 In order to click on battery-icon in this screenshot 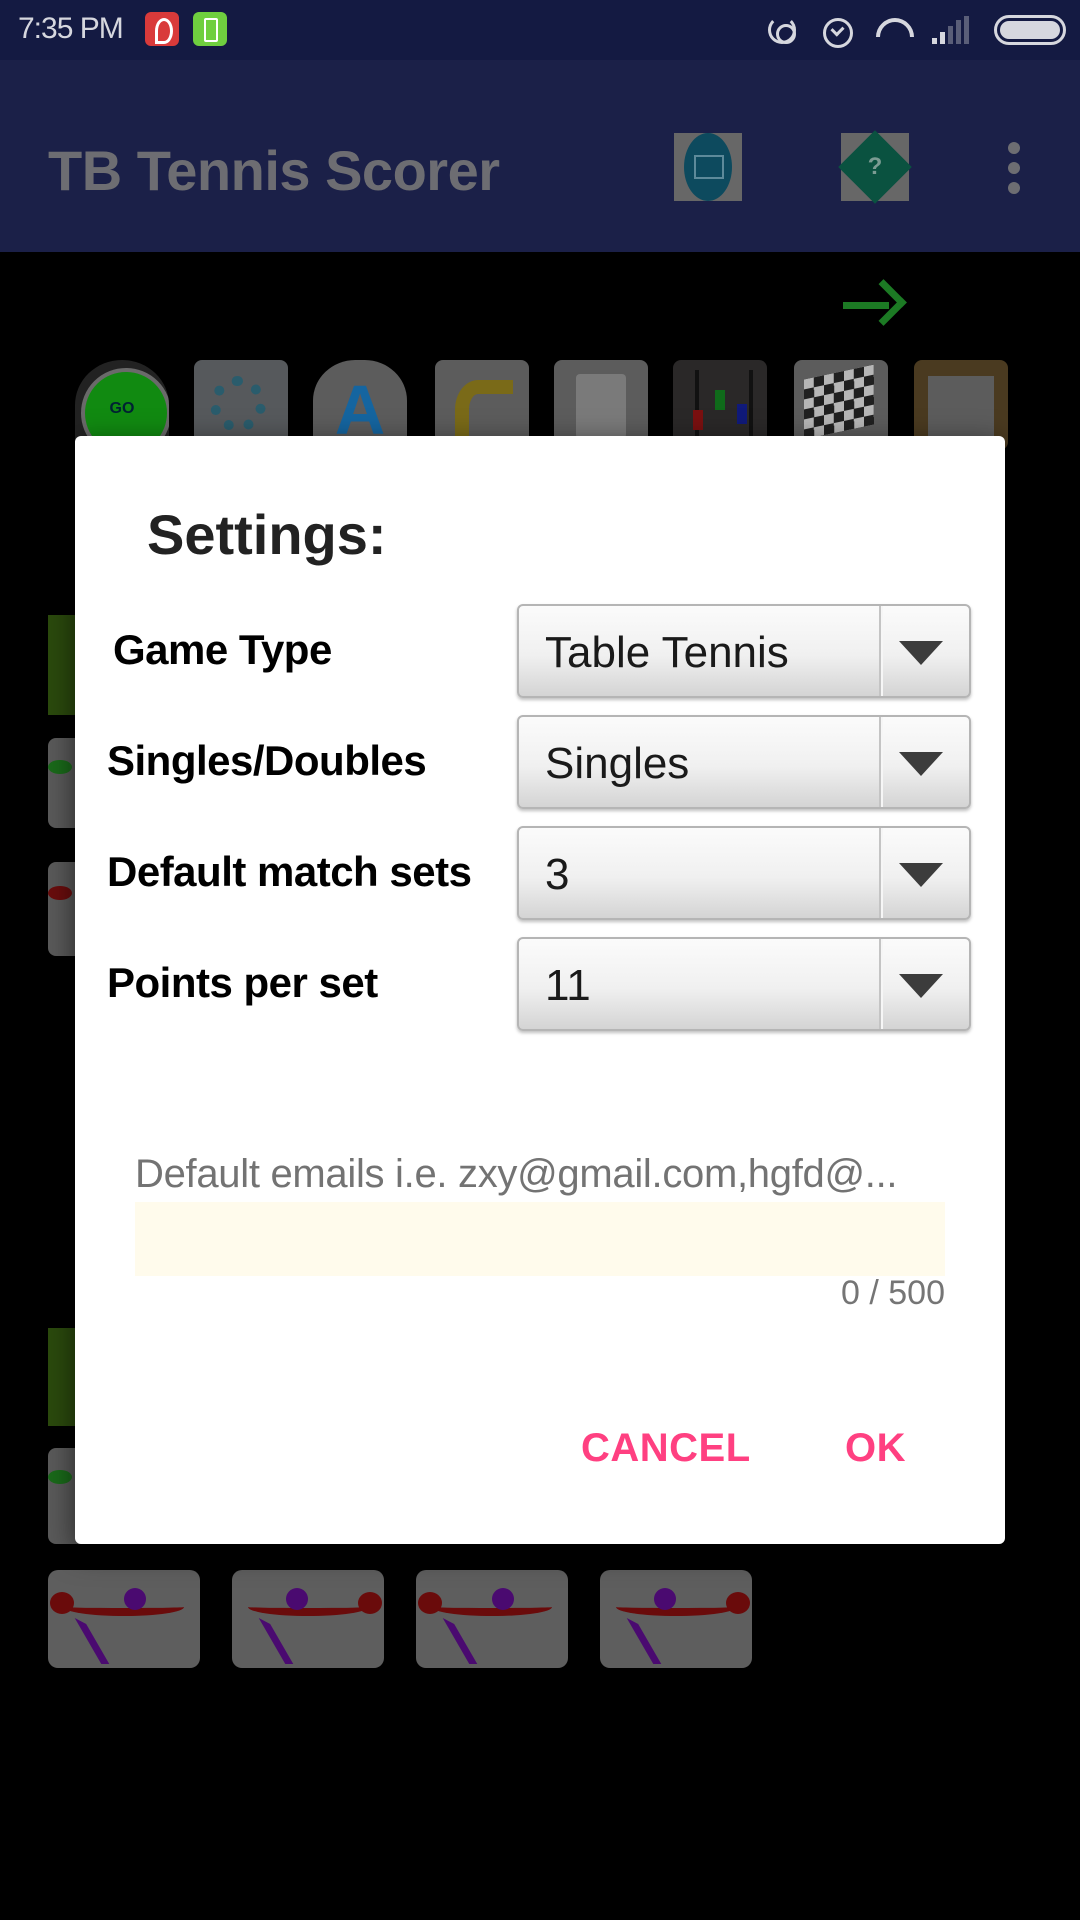, I will do `click(1030, 30)`.